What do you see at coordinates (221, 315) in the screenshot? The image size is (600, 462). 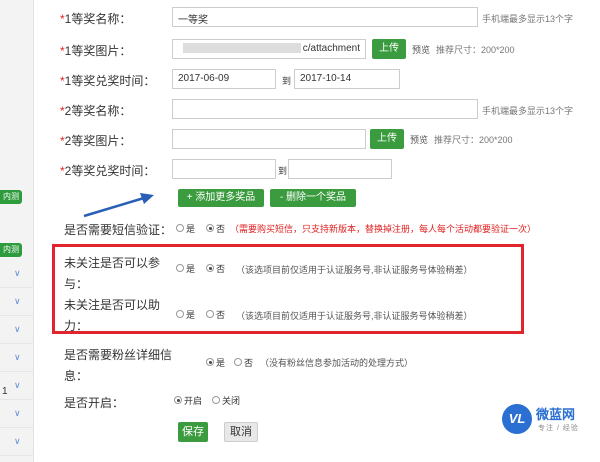 I see `unfollow-help-no-label: 否` at bounding box center [221, 315].